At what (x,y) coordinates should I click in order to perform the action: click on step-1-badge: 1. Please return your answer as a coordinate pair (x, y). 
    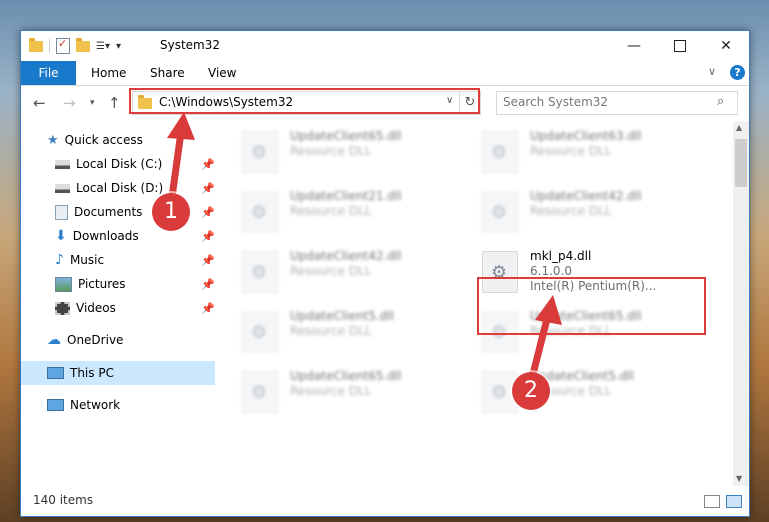
    Looking at the image, I should click on (171, 212).